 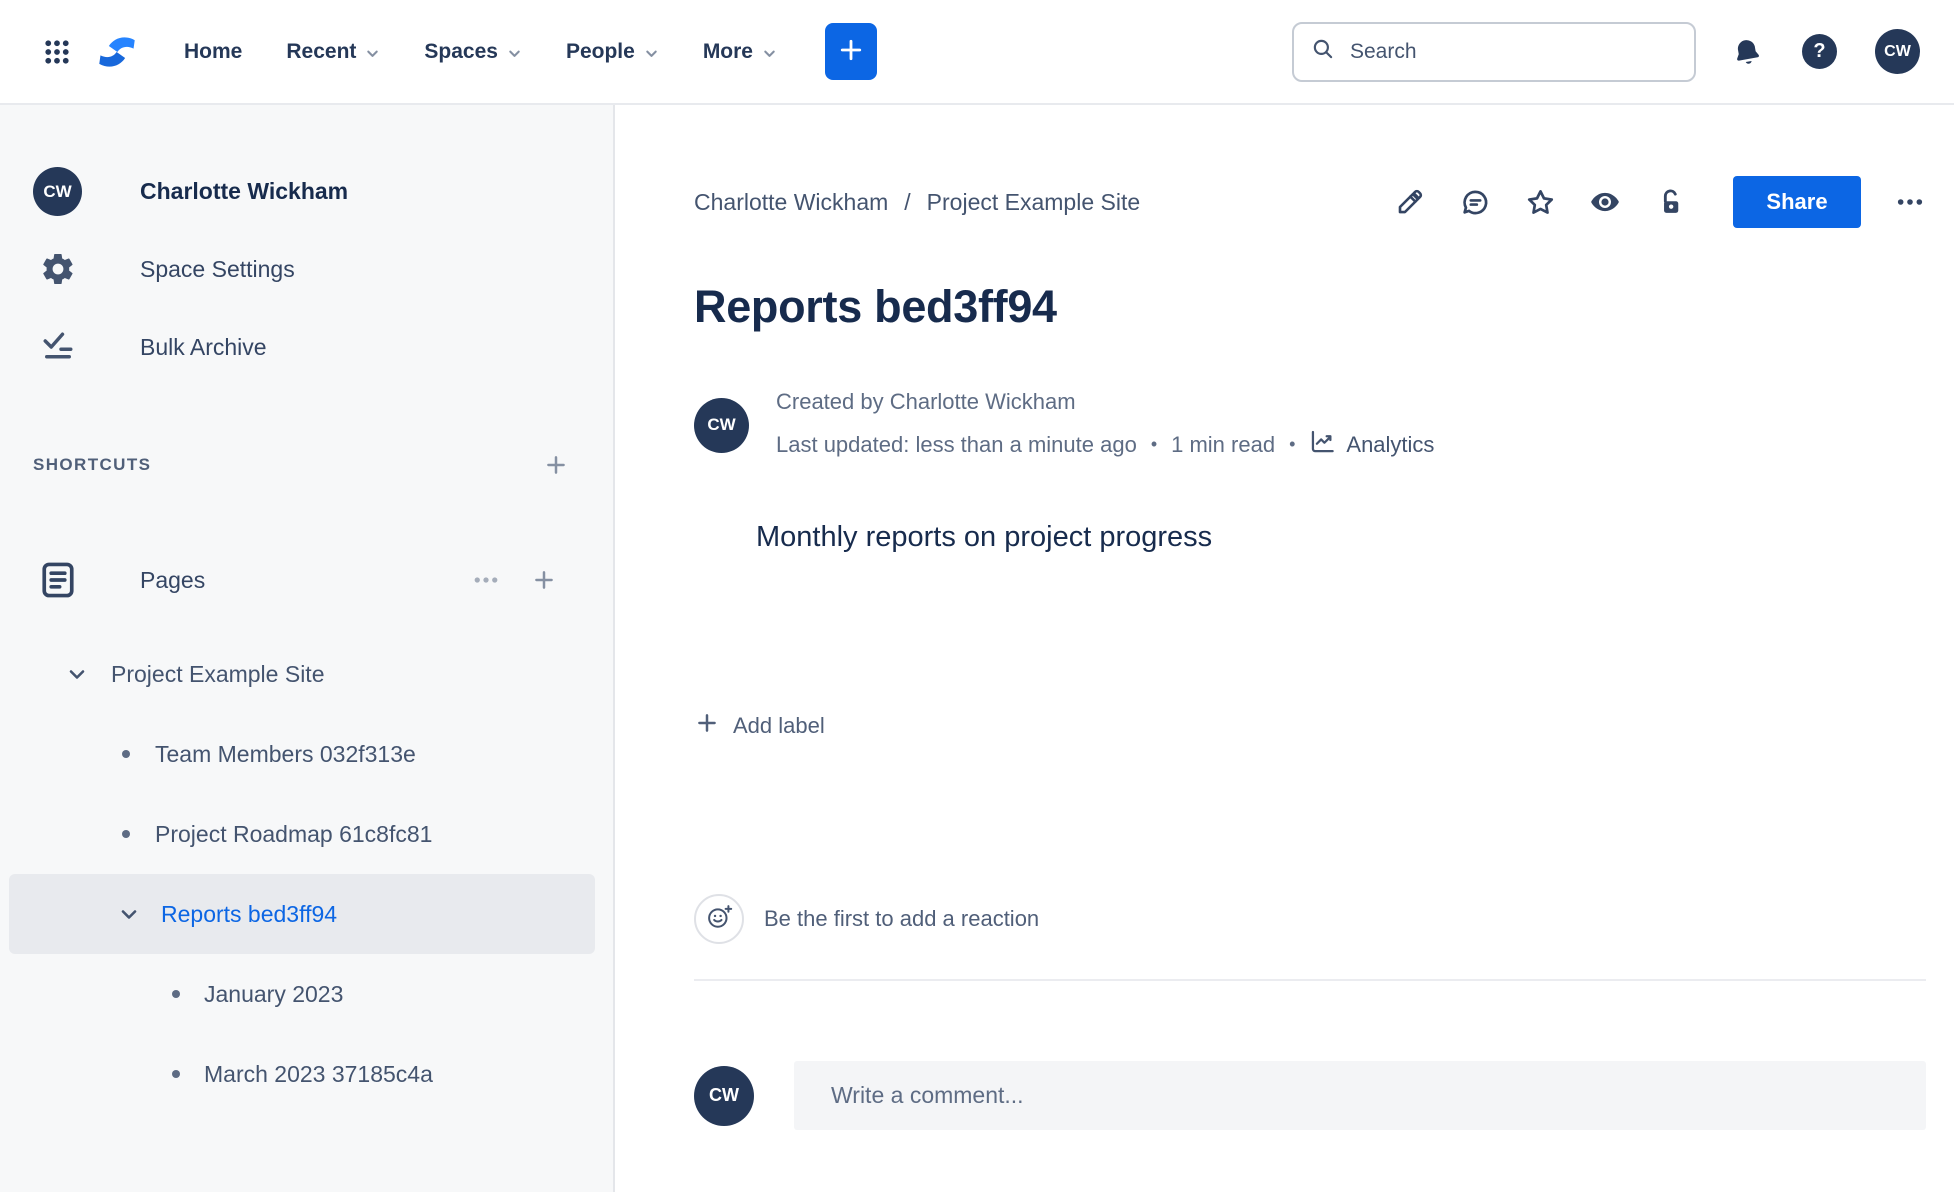 What do you see at coordinates (1410, 202) in the screenshot?
I see `edit-pencil-icon` at bounding box center [1410, 202].